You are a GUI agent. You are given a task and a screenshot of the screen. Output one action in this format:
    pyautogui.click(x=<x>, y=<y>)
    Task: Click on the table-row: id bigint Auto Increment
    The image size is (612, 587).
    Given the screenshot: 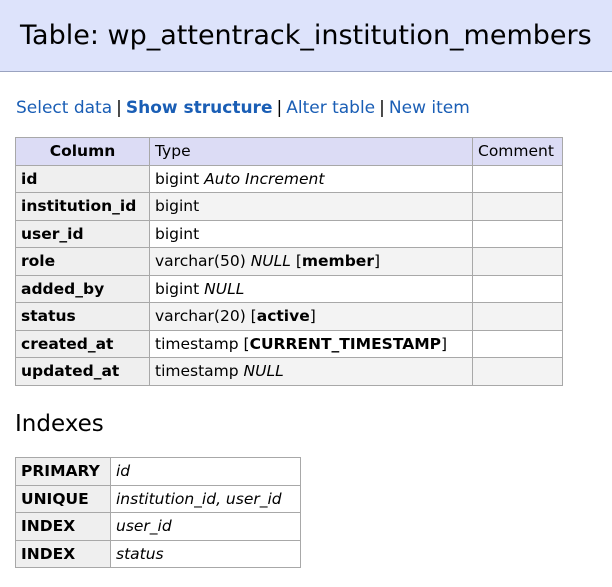 What is the action you would take?
    pyautogui.click(x=289, y=178)
    